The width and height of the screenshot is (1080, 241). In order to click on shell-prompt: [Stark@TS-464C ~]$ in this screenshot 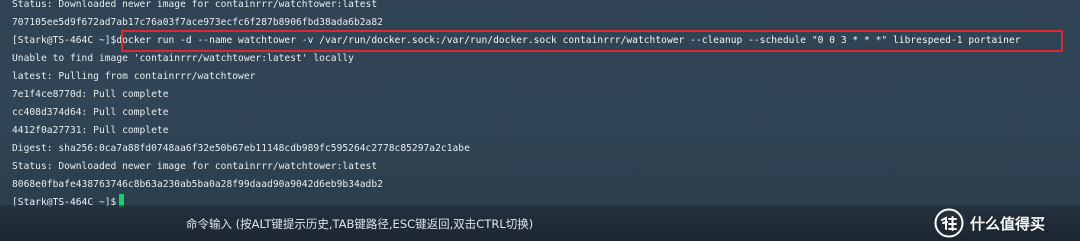, I will do `click(64, 40)`.